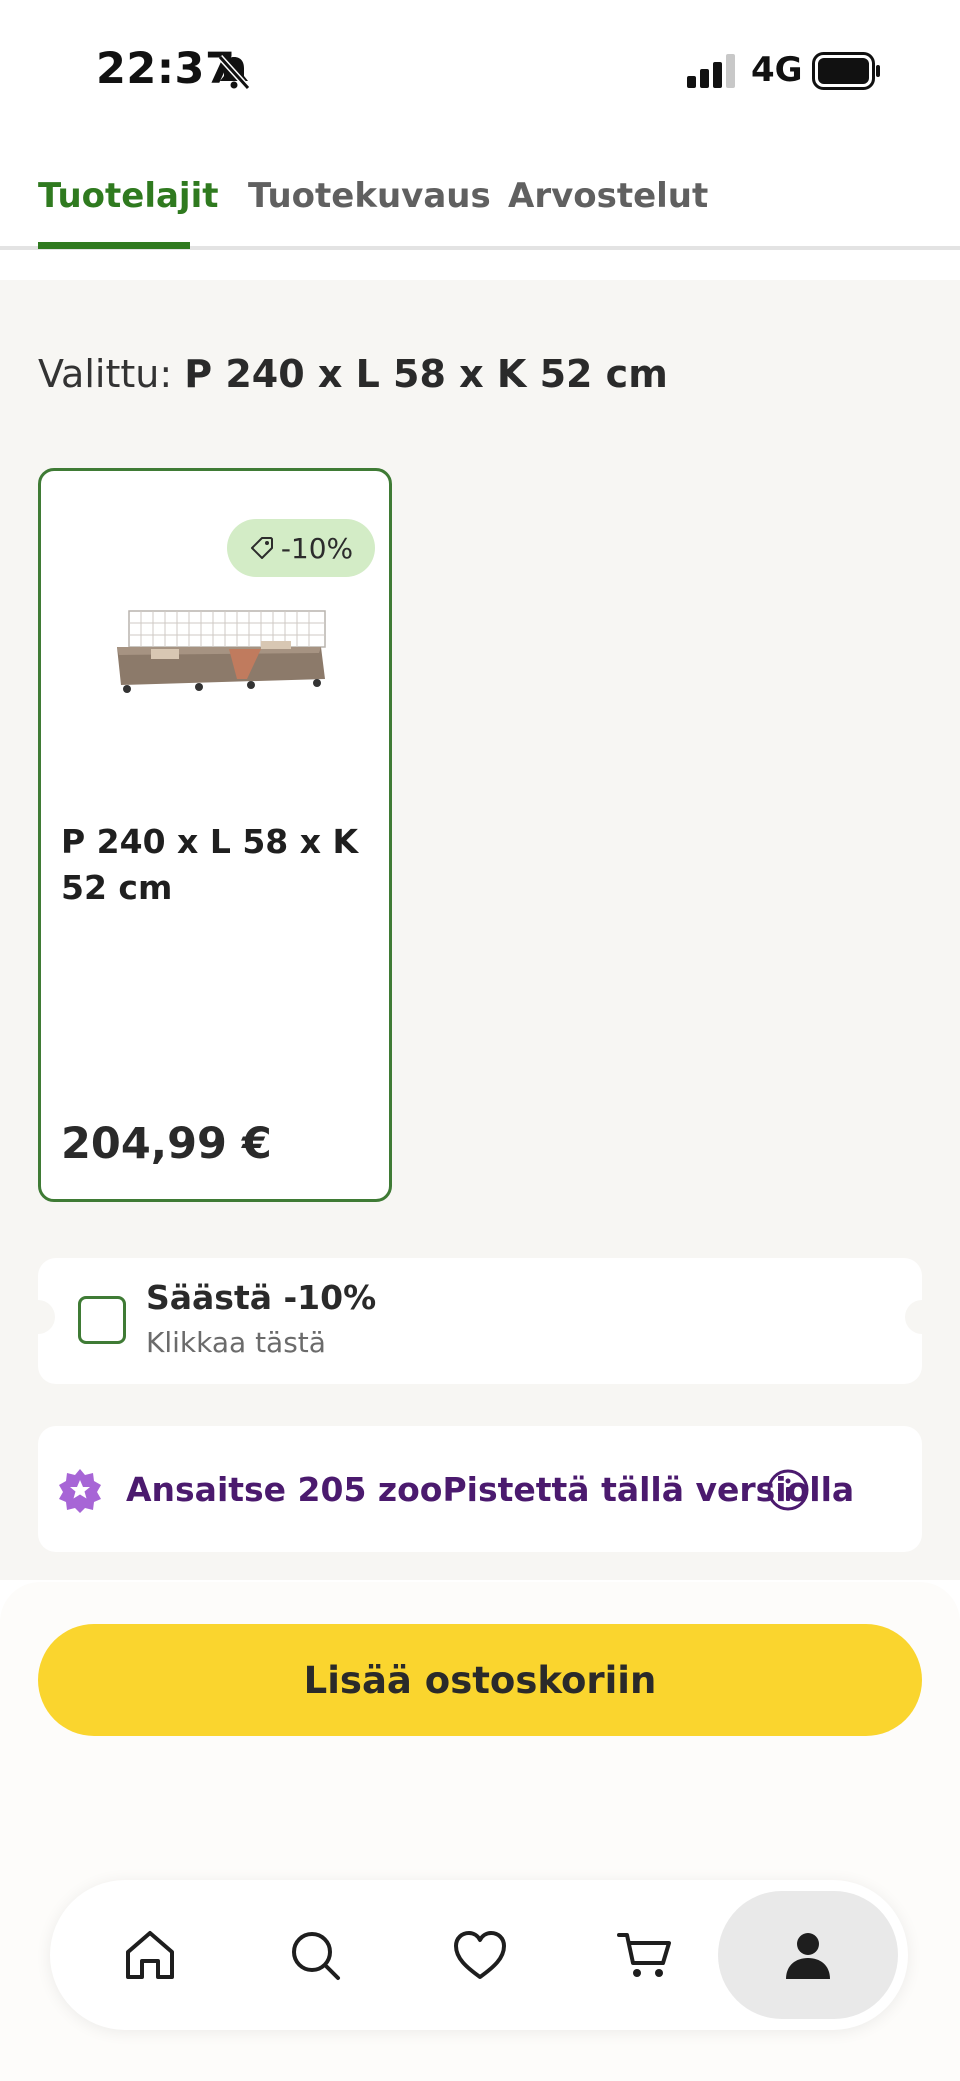 Image resolution: width=960 pixels, height=2081 pixels. I want to click on cart-icon, so click(644, 1955).